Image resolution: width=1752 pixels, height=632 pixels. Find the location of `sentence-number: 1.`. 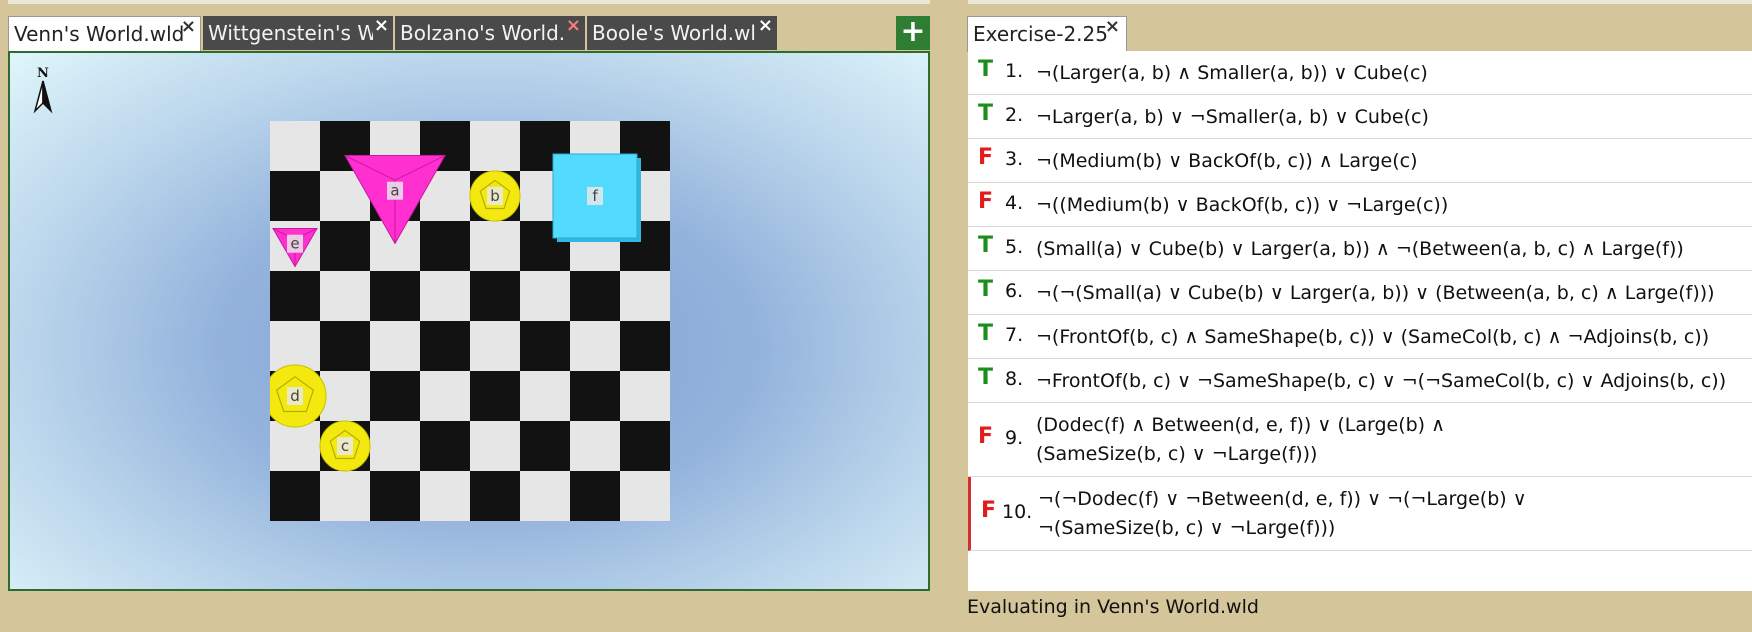

sentence-number: 1. is located at coordinates (1014, 71).